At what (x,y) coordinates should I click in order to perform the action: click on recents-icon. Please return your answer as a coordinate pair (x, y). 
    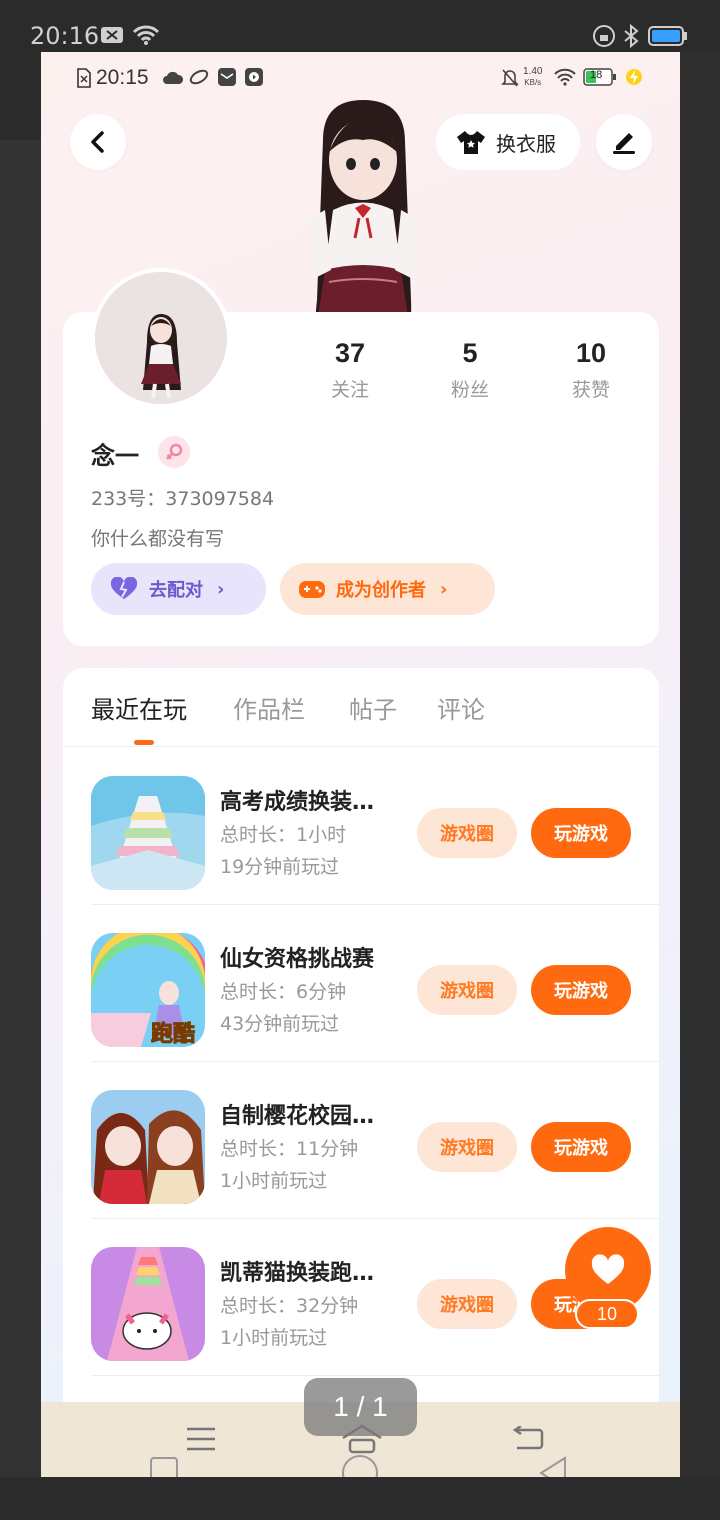
    Looking at the image, I should click on (164, 1466).